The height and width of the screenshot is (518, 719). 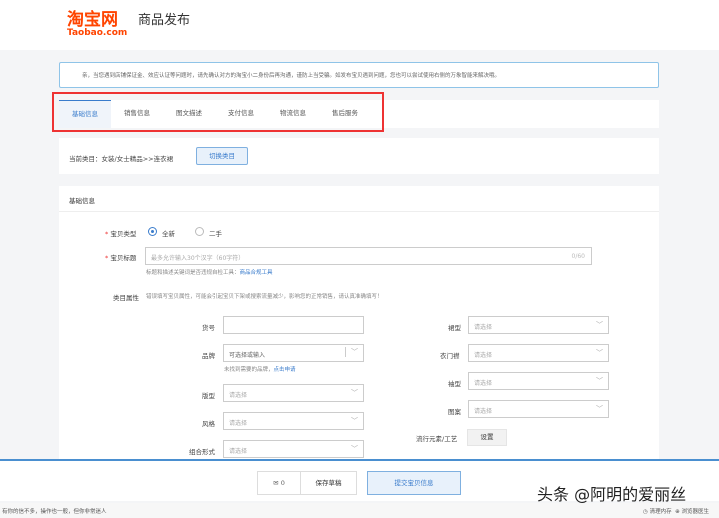 I want to click on sleeve-label: 袖型, so click(x=454, y=384).